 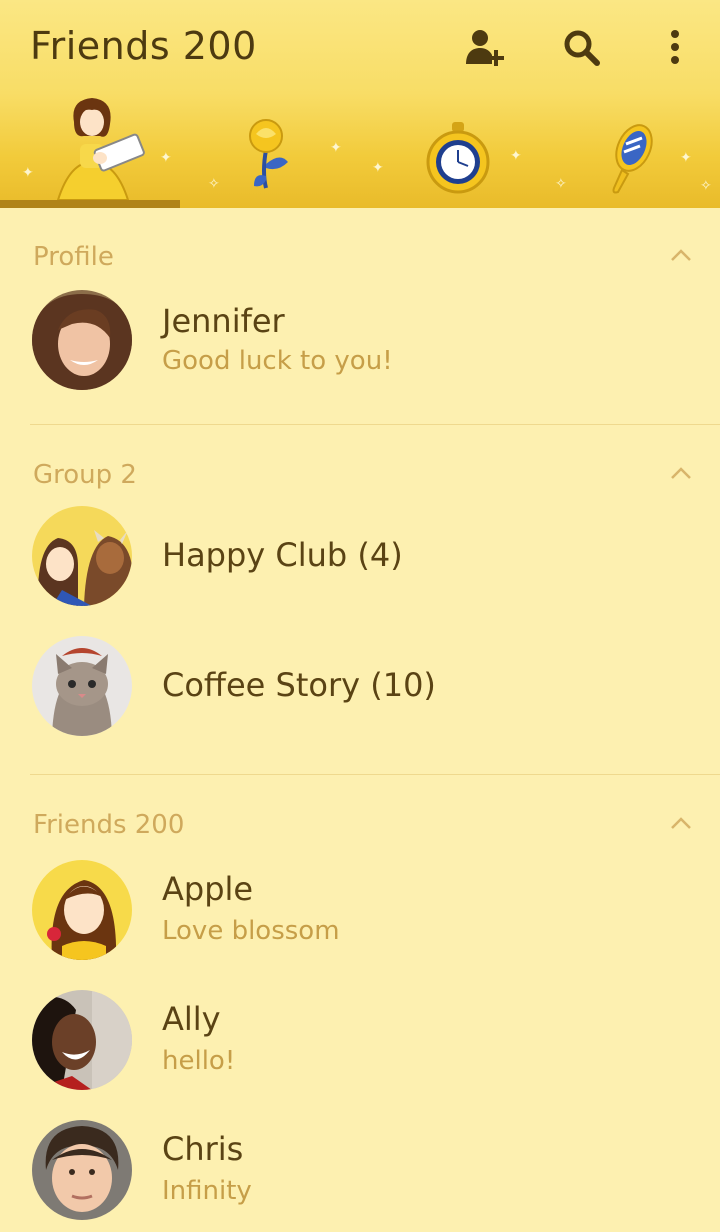 What do you see at coordinates (277, 361) in the screenshot?
I see `status-message: Good luck to you!` at bounding box center [277, 361].